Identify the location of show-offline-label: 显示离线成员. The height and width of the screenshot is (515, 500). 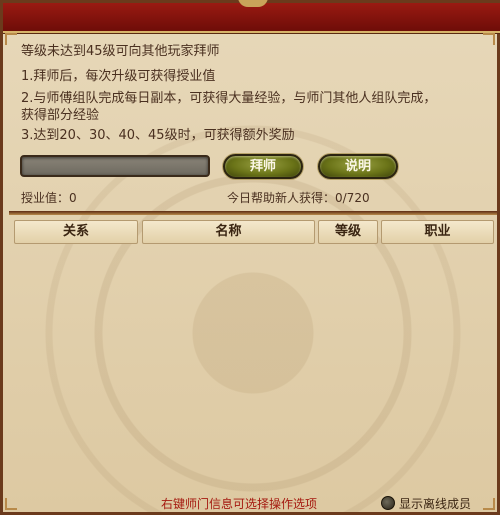
(435, 503).